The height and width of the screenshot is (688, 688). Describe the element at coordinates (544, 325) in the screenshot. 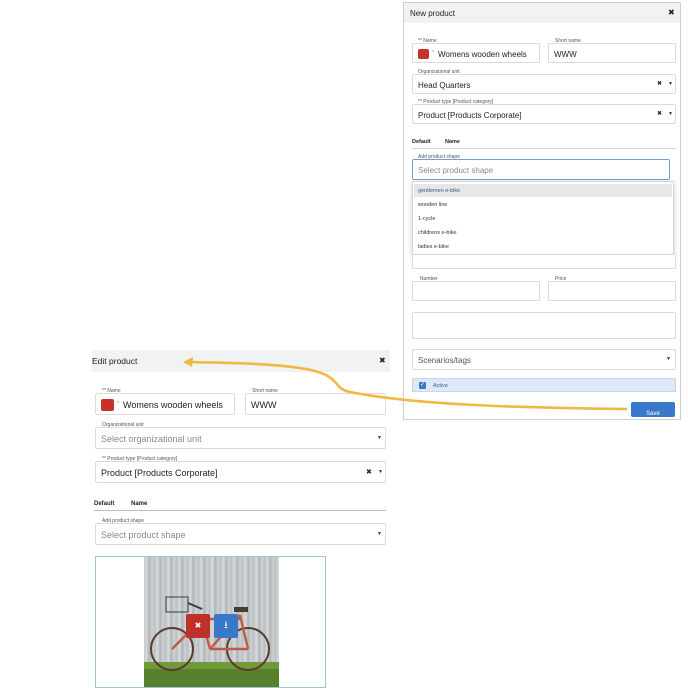

I see `description-textarea` at that location.